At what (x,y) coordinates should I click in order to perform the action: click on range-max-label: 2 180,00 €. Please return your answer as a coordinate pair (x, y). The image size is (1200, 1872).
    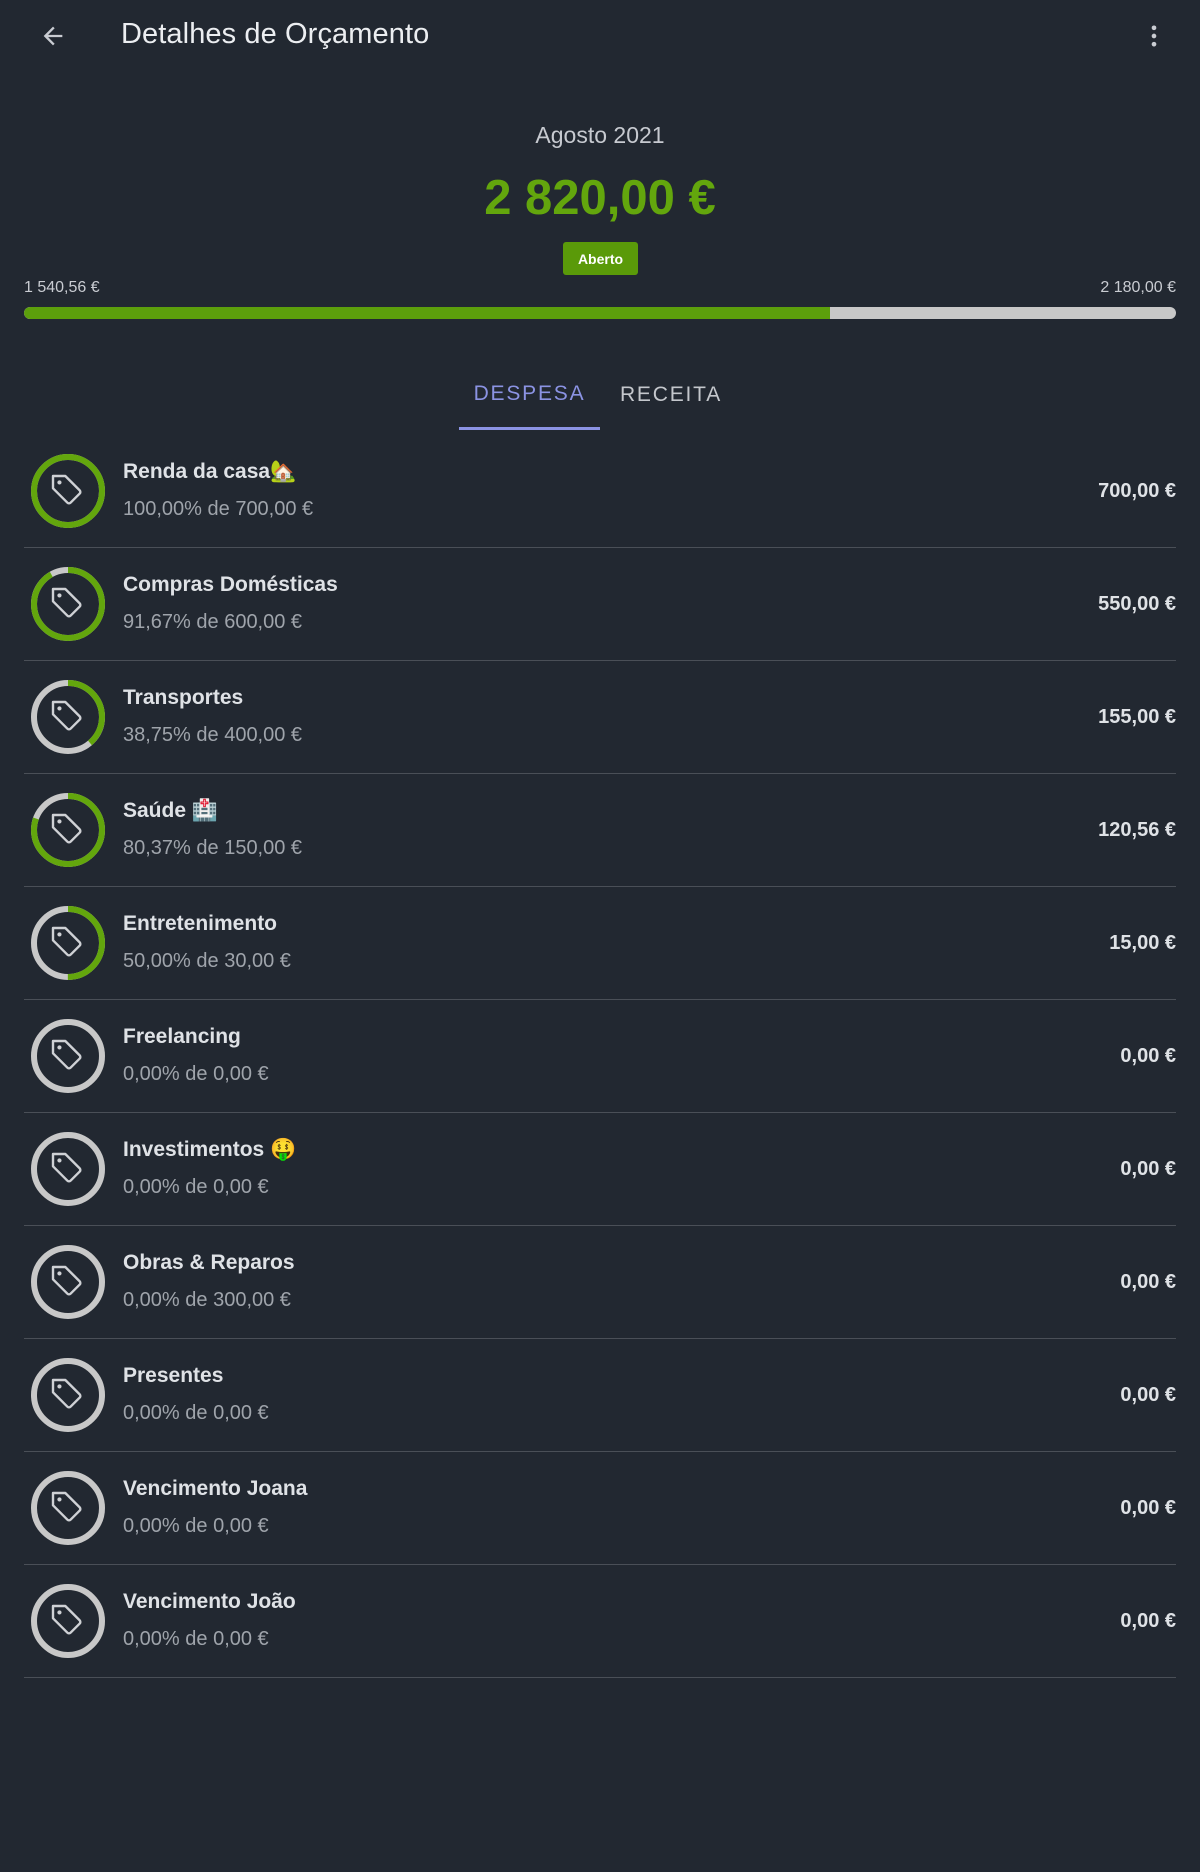
    Looking at the image, I should click on (1138, 287).